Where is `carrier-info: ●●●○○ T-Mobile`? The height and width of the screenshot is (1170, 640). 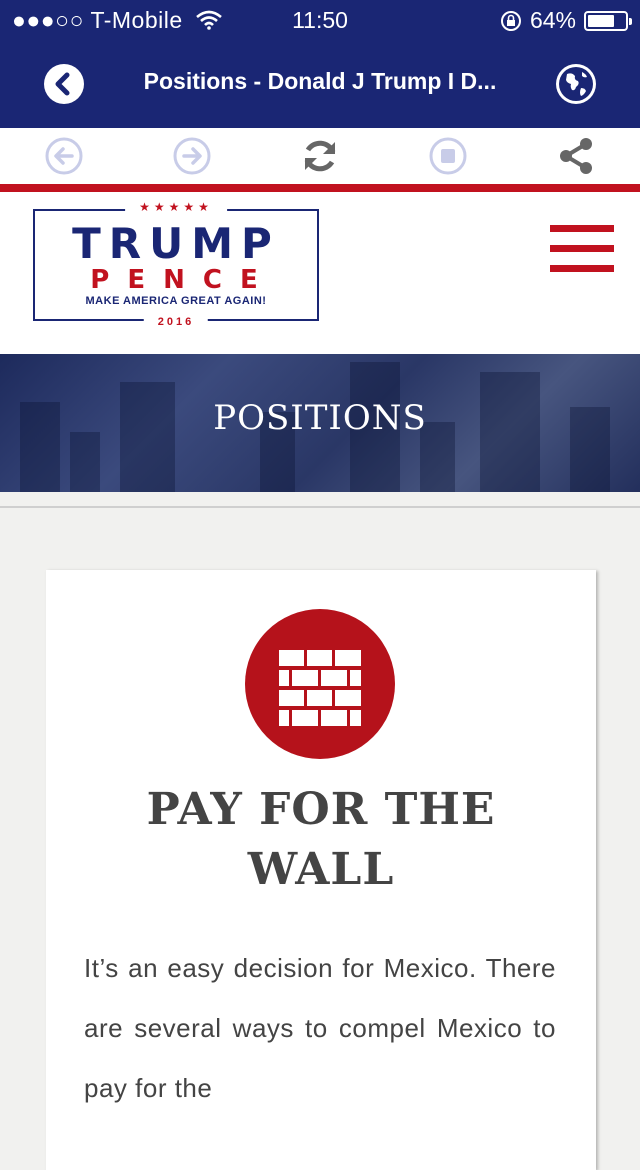
carrier-info: ●●●○○ T-Mobile is located at coordinates (117, 20).